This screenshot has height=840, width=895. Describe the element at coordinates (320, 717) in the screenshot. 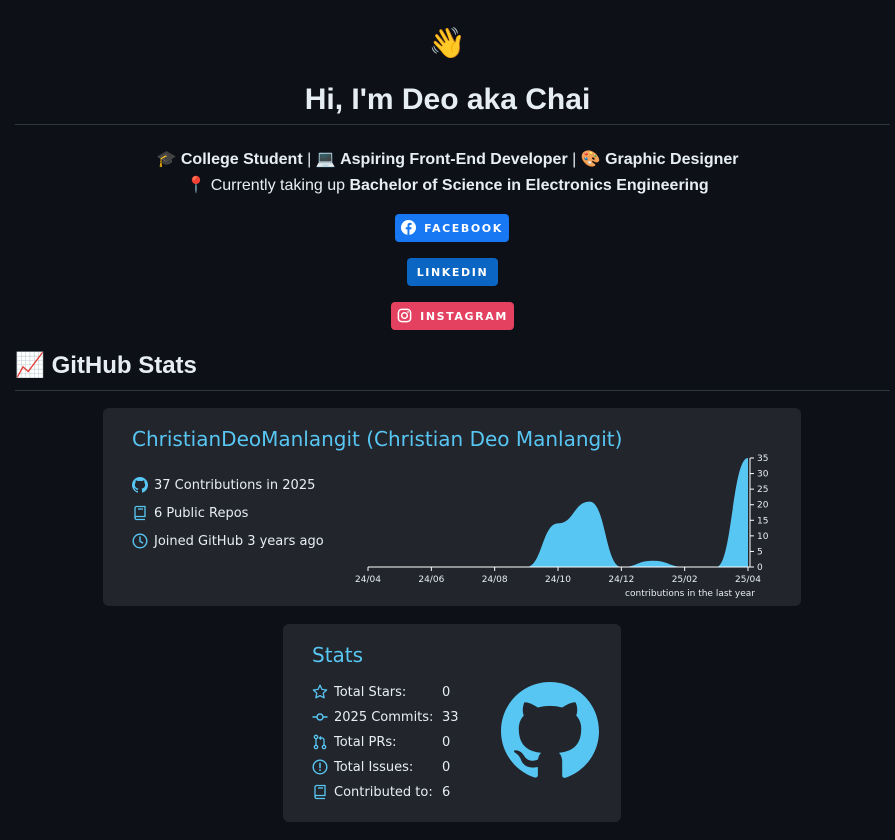

I see `commit-icon` at that location.